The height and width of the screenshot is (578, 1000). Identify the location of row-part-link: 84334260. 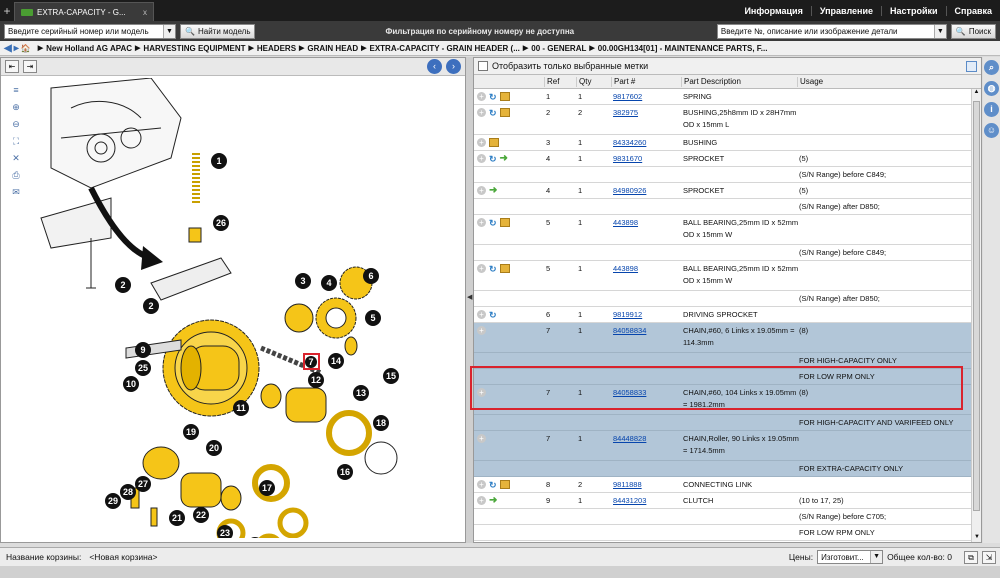
(629, 143).